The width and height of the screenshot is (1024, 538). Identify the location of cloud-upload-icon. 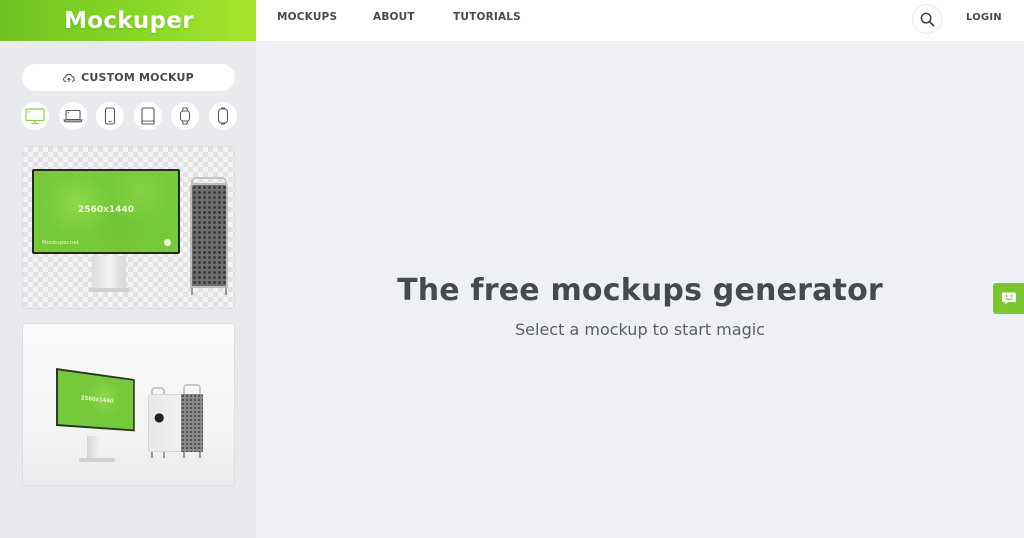
(69, 77).